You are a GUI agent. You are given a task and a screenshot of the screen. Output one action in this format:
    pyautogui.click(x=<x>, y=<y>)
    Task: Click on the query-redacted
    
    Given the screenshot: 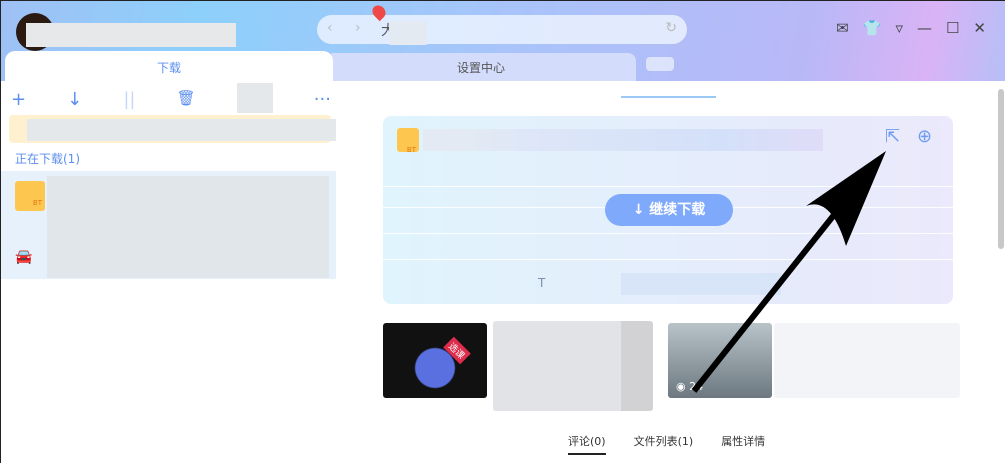 What is the action you would take?
    pyautogui.click(x=408, y=33)
    